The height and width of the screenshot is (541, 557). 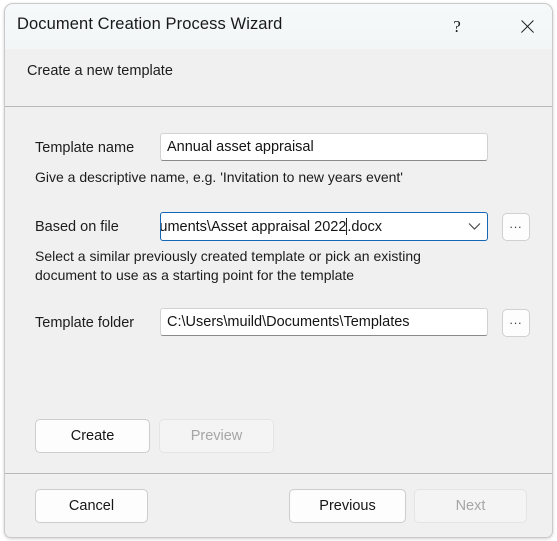 I want to click on based-on-file-visible-text: uild\Documents\Asset appraisal 2022, so click(x=254, y=226).